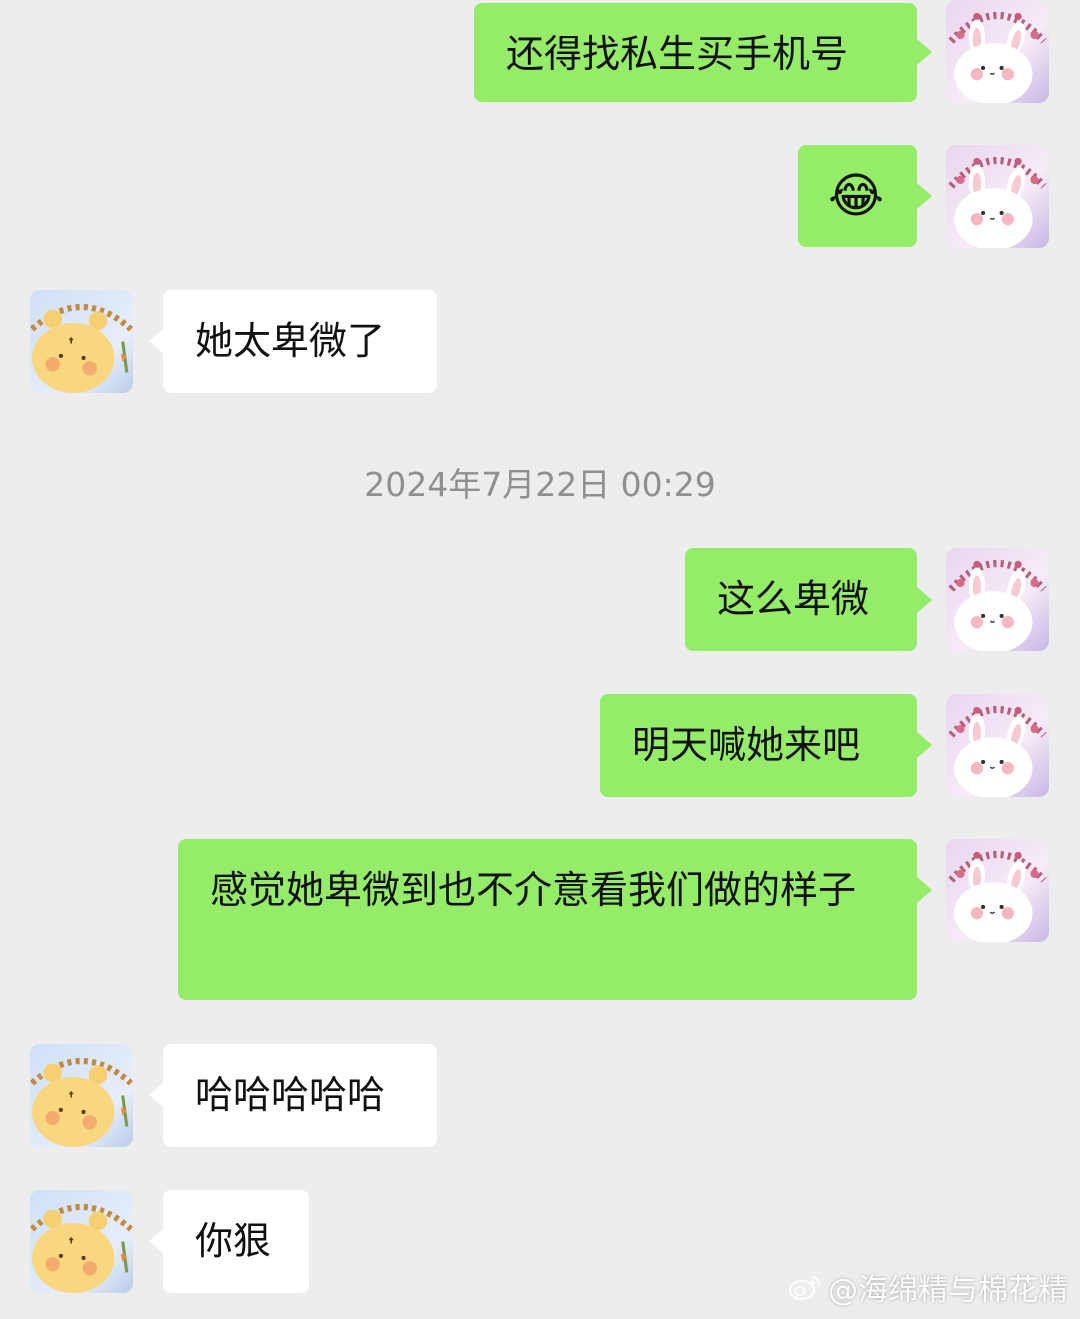 This screenshot has width=1080, height=1319. I want to click on watermark: @海绵精与棉花精, so click(928, 1287).